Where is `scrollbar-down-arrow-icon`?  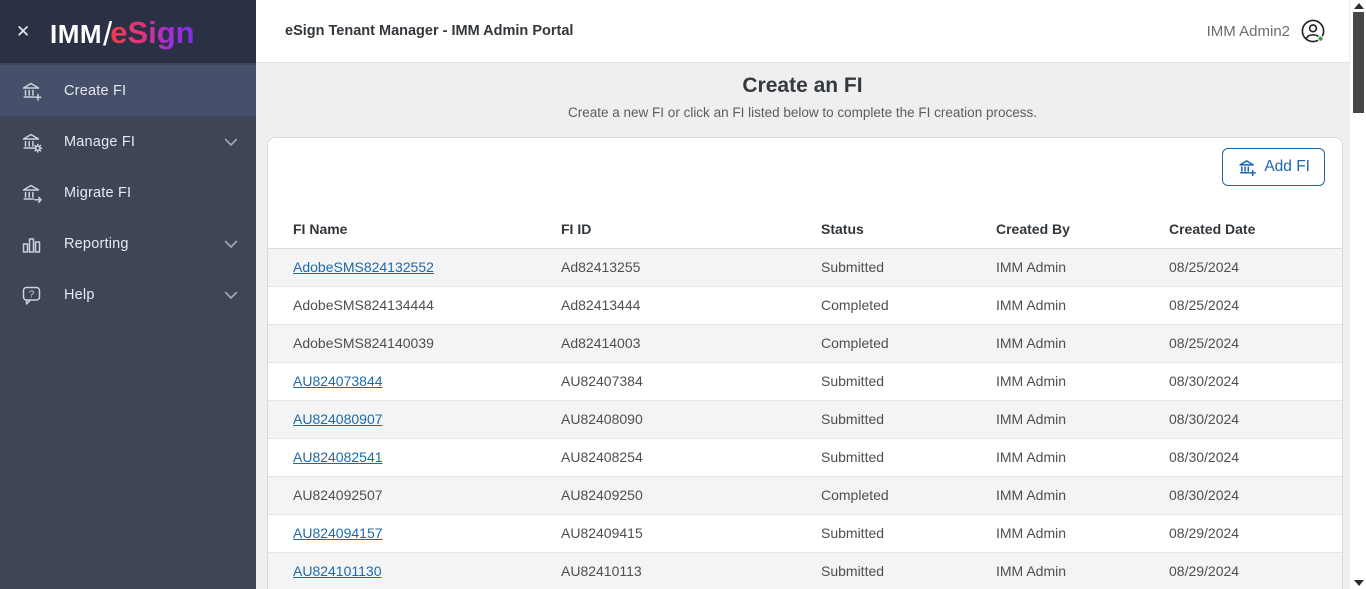 scrollbar-down-arrow-icon is located at coordinates (1359, 583).